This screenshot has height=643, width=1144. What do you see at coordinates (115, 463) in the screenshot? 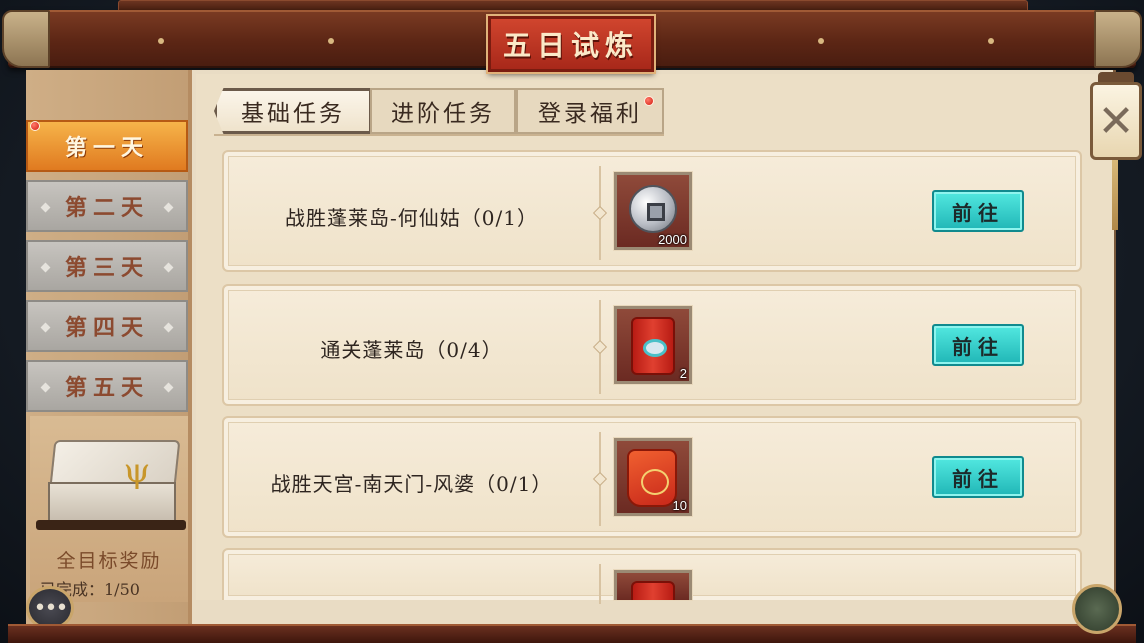
I see `treasure-chest-icon` at bounding box center [115, 463].